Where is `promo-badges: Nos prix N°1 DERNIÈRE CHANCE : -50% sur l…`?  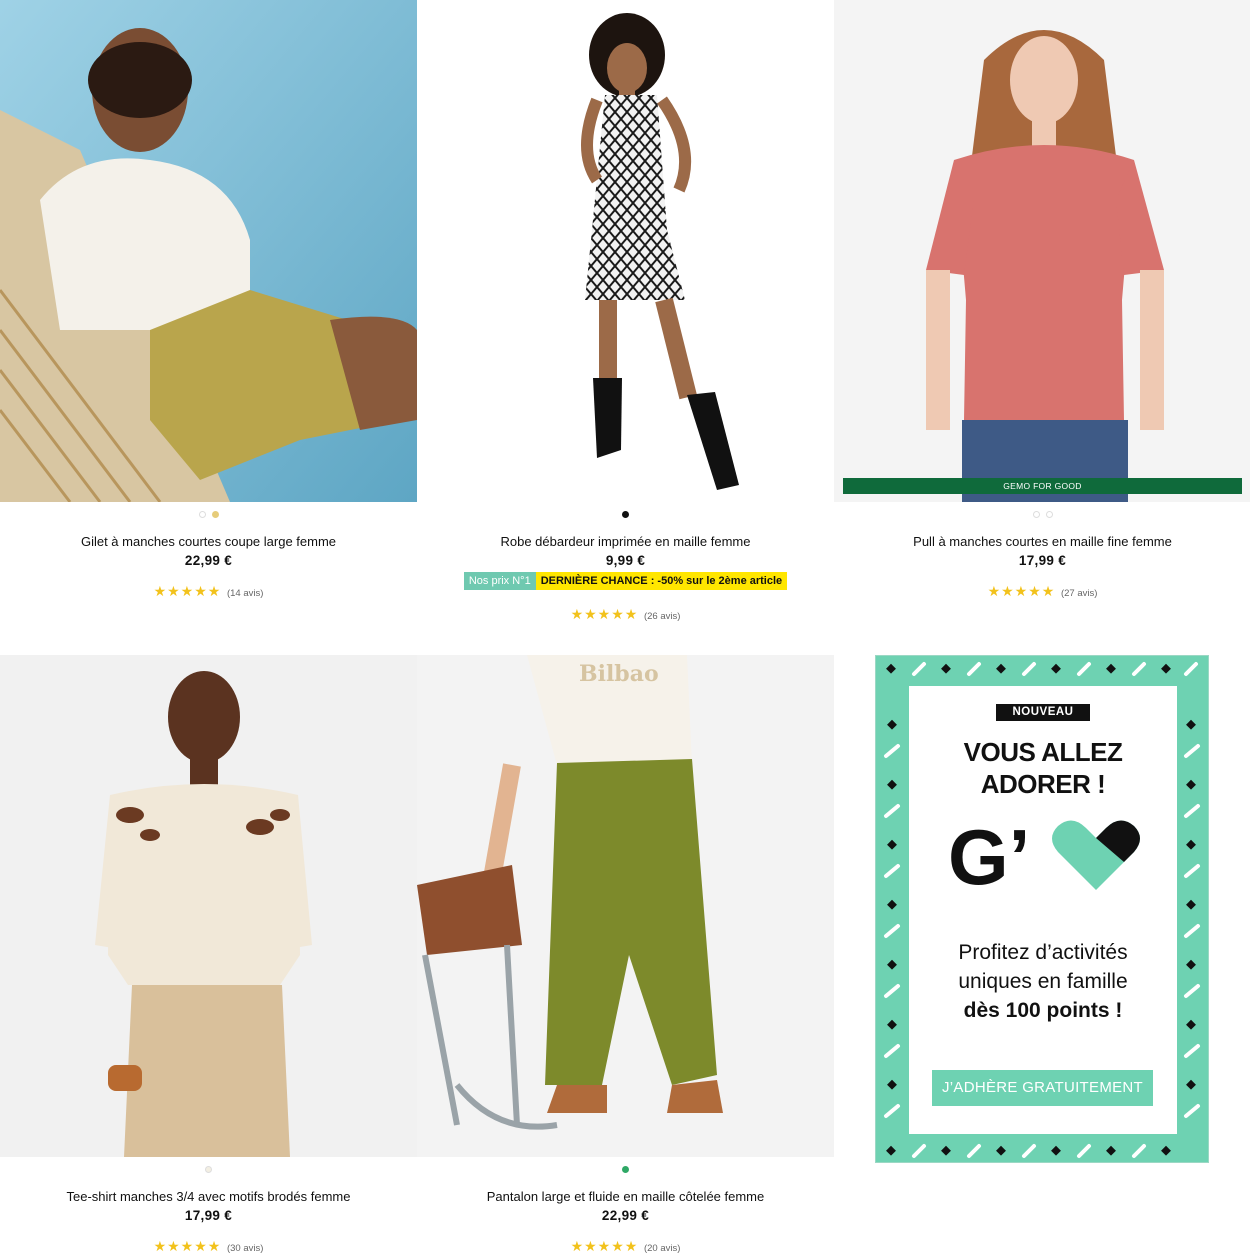
promo-badges: Nos prix N°1 DERNIÈRE CHANCE : -50% sur l… is located at coordinates (625, 581).